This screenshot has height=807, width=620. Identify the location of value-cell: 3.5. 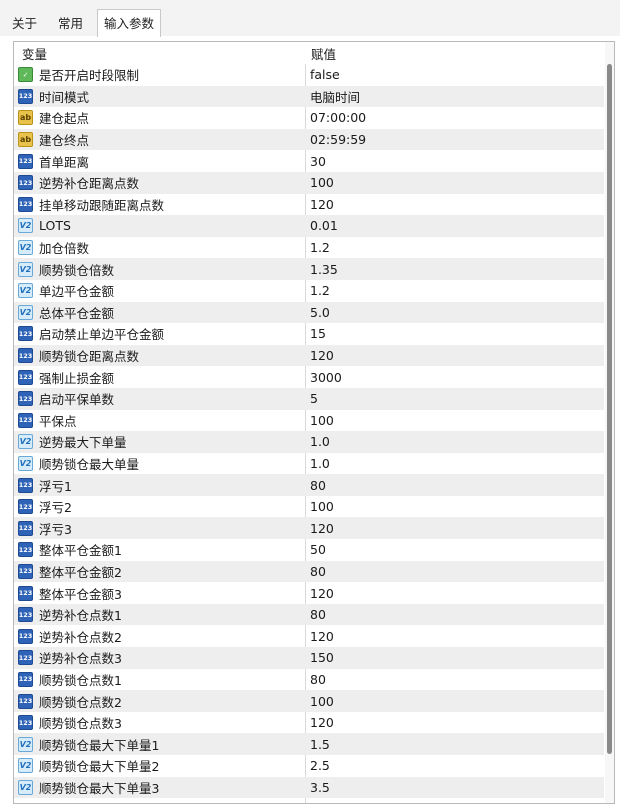
(456, 788).